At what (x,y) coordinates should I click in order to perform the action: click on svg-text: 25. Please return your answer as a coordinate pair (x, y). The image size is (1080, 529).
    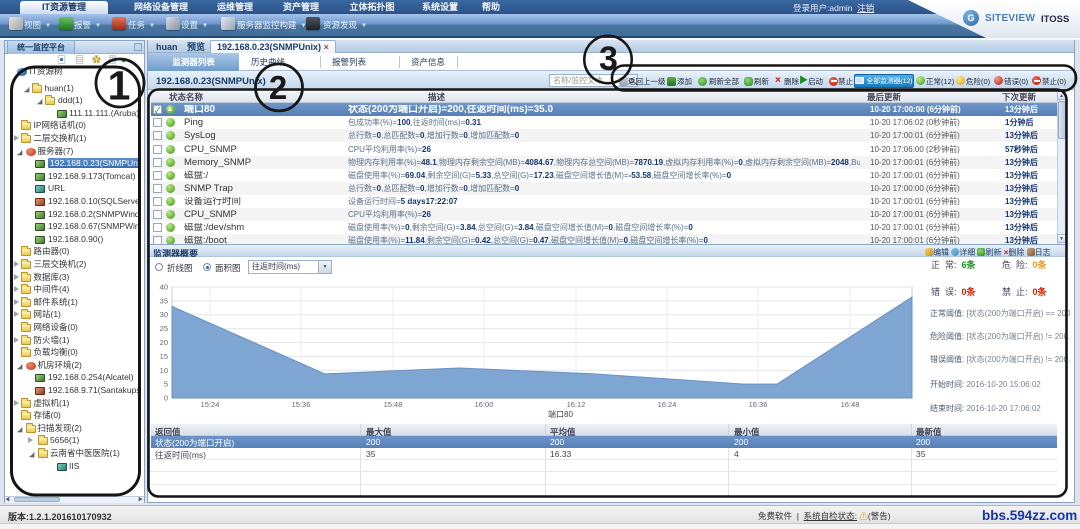
    Looking at the image, I should click on (164, 328).